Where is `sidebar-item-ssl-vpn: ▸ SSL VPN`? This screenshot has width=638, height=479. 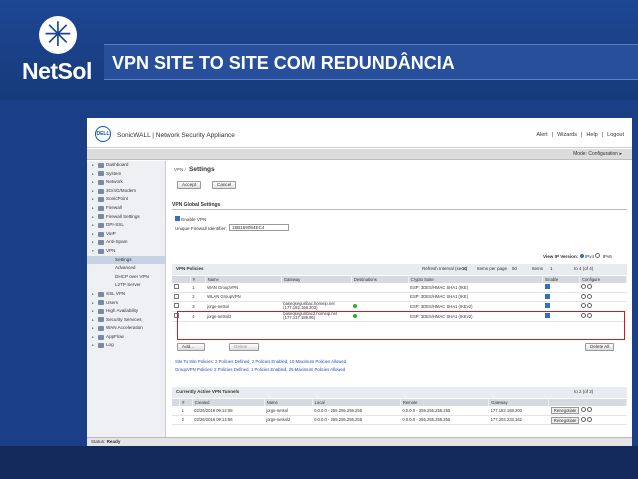 sidebar-item-ssl-vpn: ▸ SSL VPN is located at coordinates (126, 294).